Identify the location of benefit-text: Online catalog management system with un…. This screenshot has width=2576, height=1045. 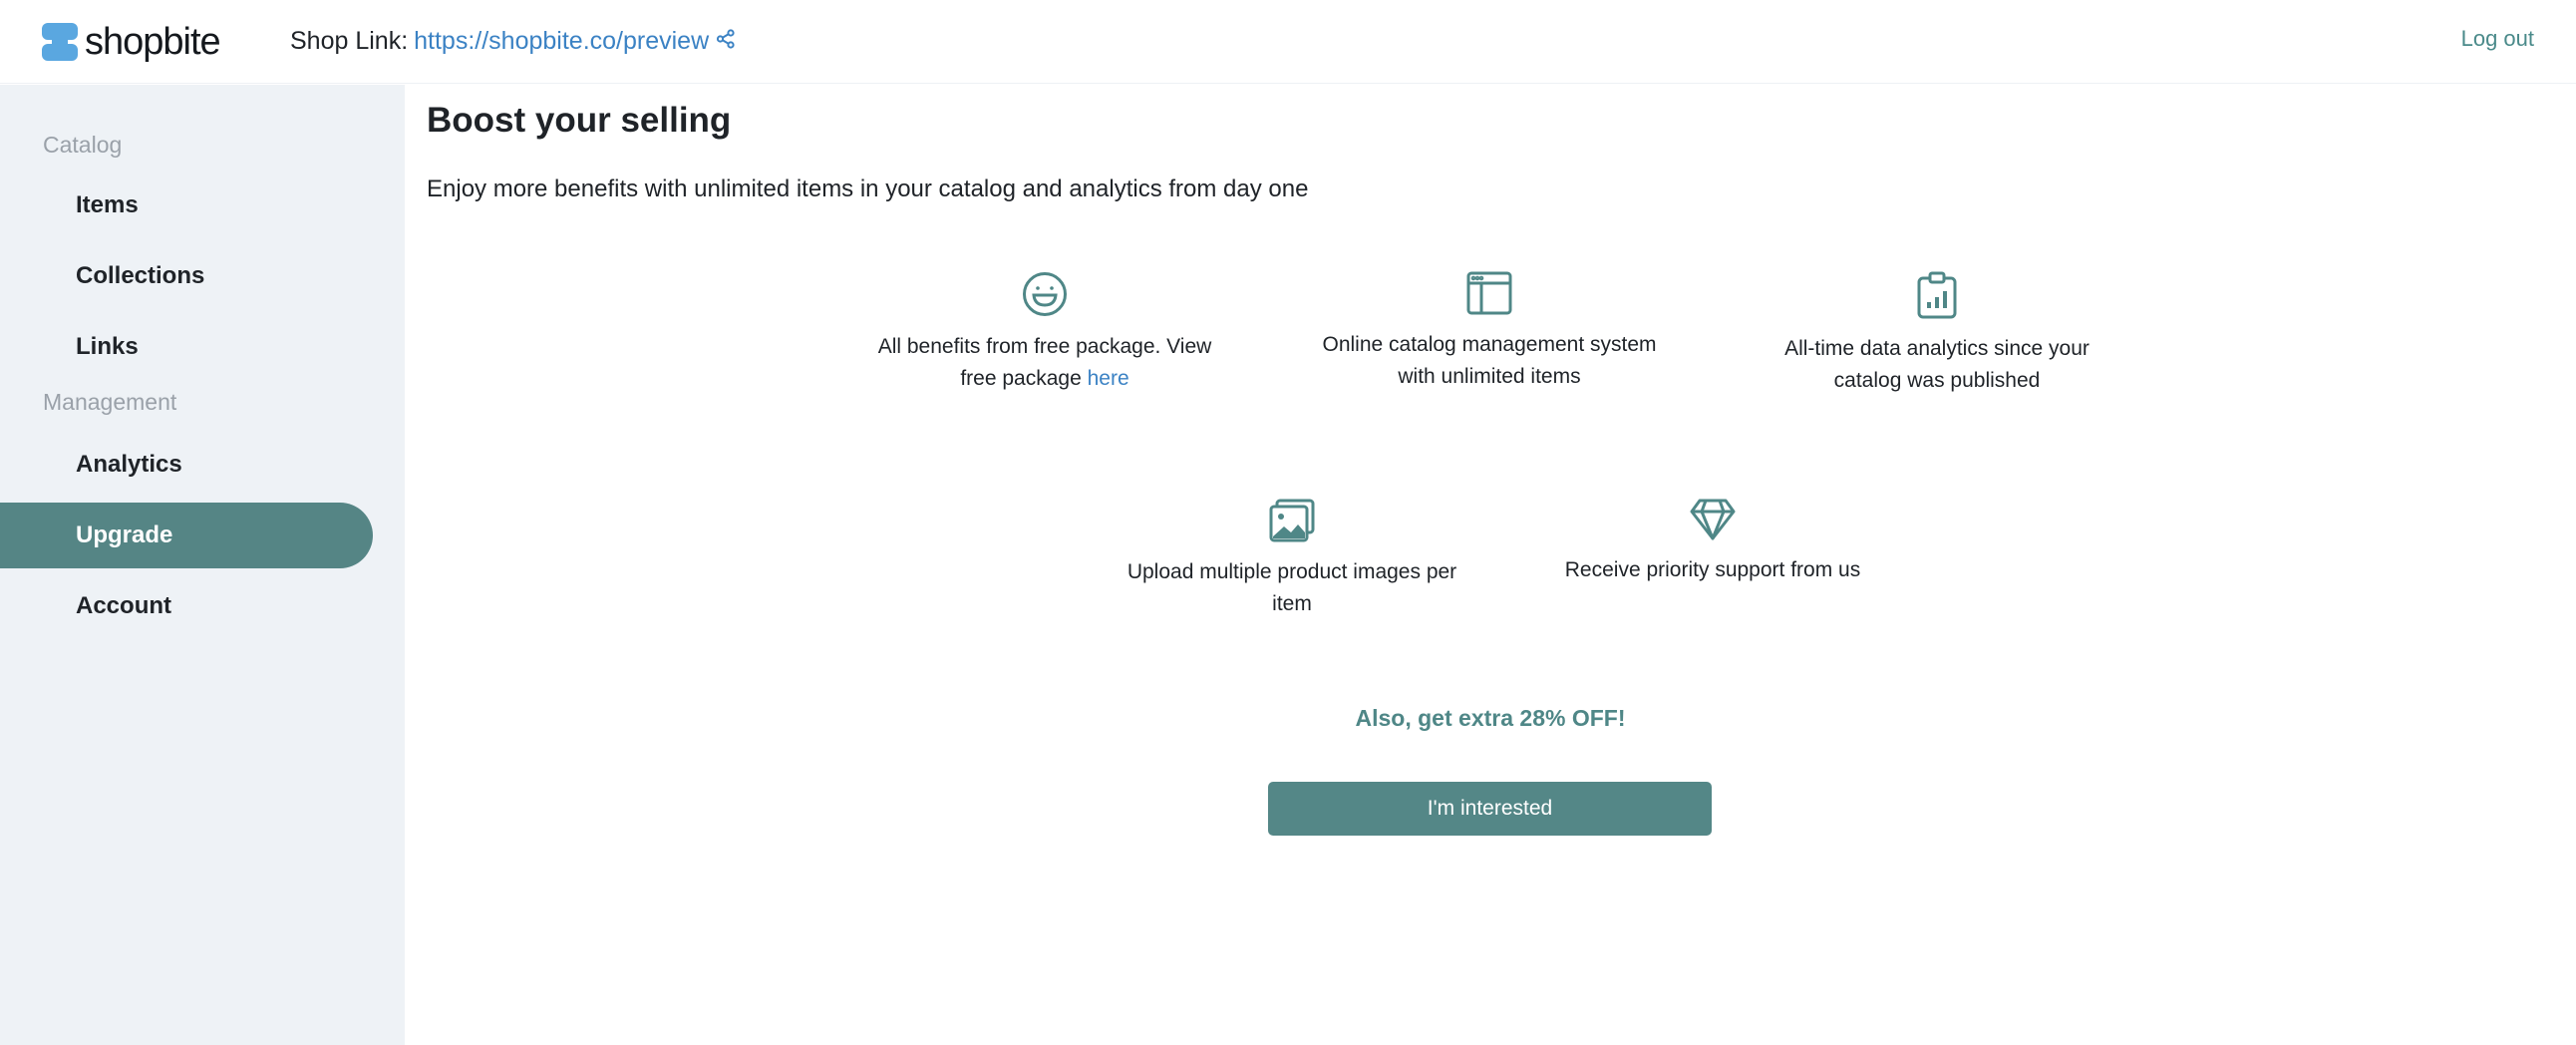
(1489, 361).